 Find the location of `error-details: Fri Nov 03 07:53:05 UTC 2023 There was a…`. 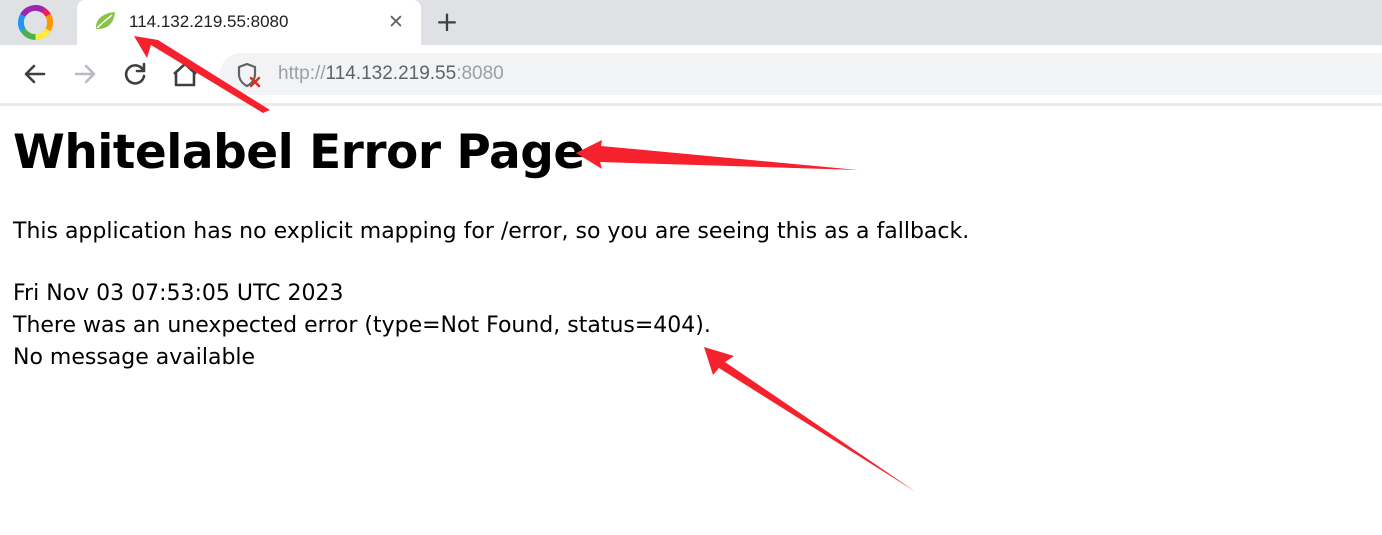

error-details: Fri Nov 03 07:53:05 UTC 2023 There was a… is located at coordinates (362, 326).